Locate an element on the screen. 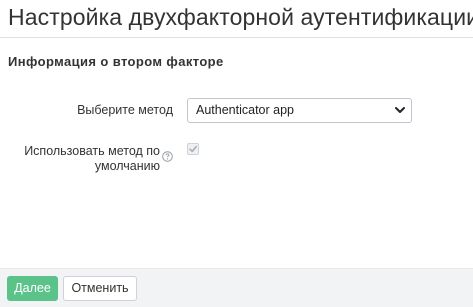 This screenshot has width=473, height=307. header-divider is located at coordinates (236, 37).